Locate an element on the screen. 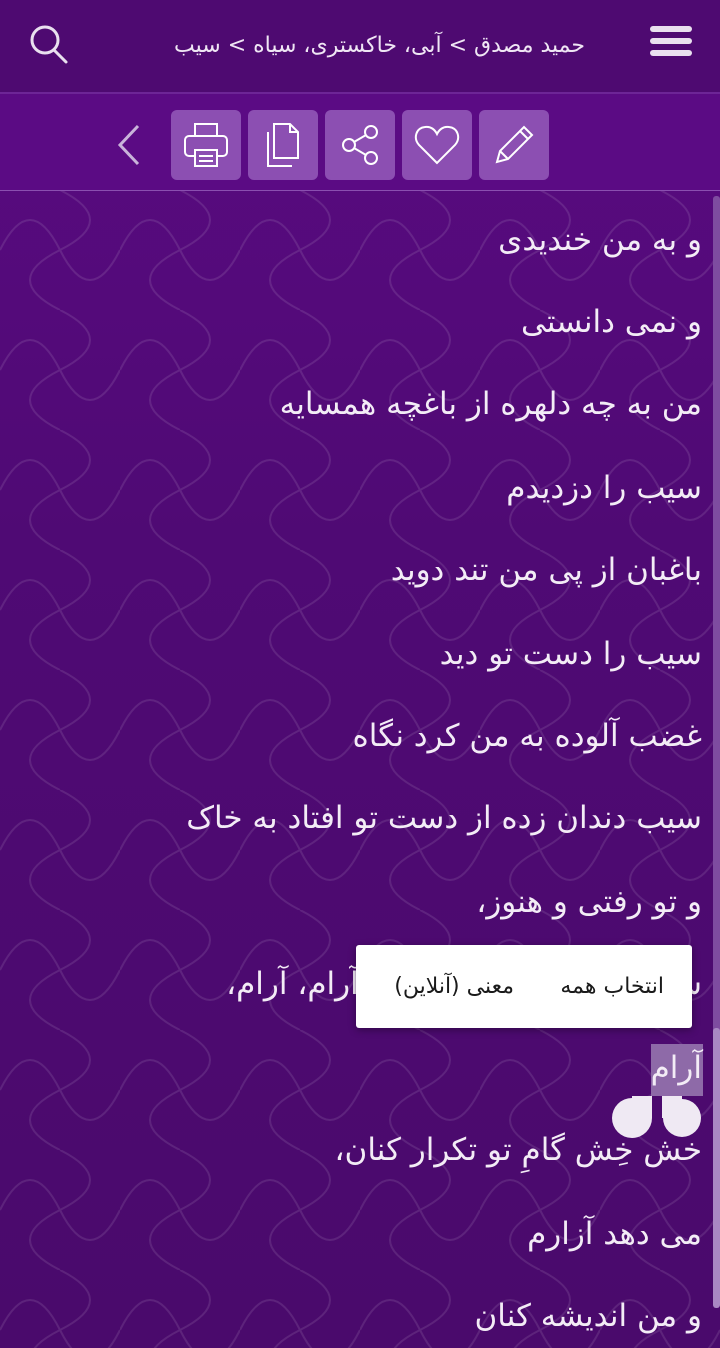  selection-handle-left is located at coordinates (632, 1117).